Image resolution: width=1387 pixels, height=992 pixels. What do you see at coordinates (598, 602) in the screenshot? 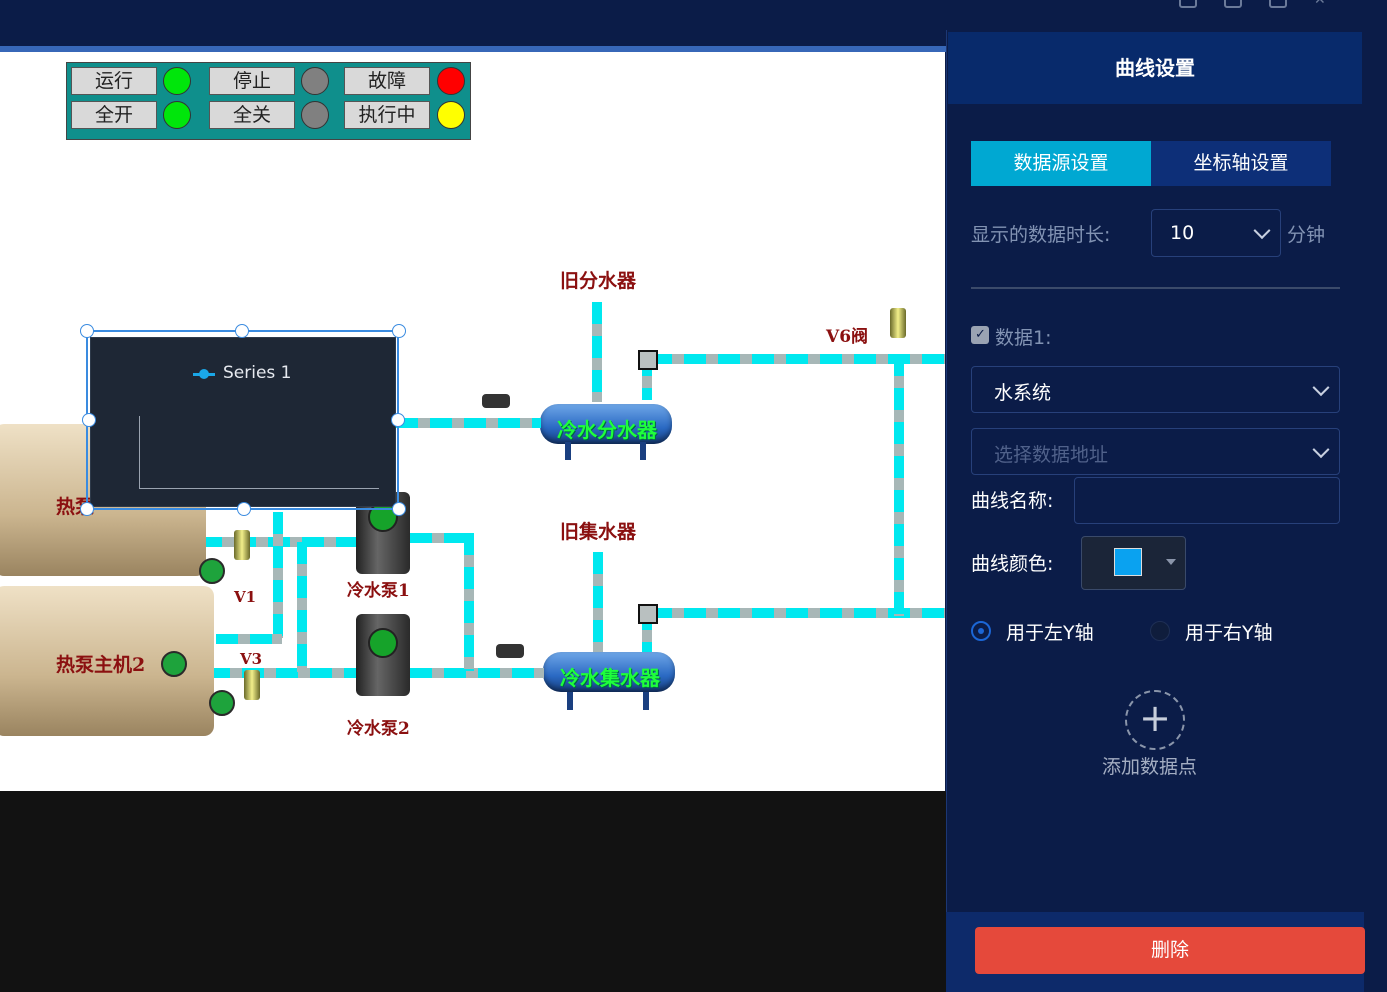
I see `pipe-old-collector` at bounding box center [598, 602].